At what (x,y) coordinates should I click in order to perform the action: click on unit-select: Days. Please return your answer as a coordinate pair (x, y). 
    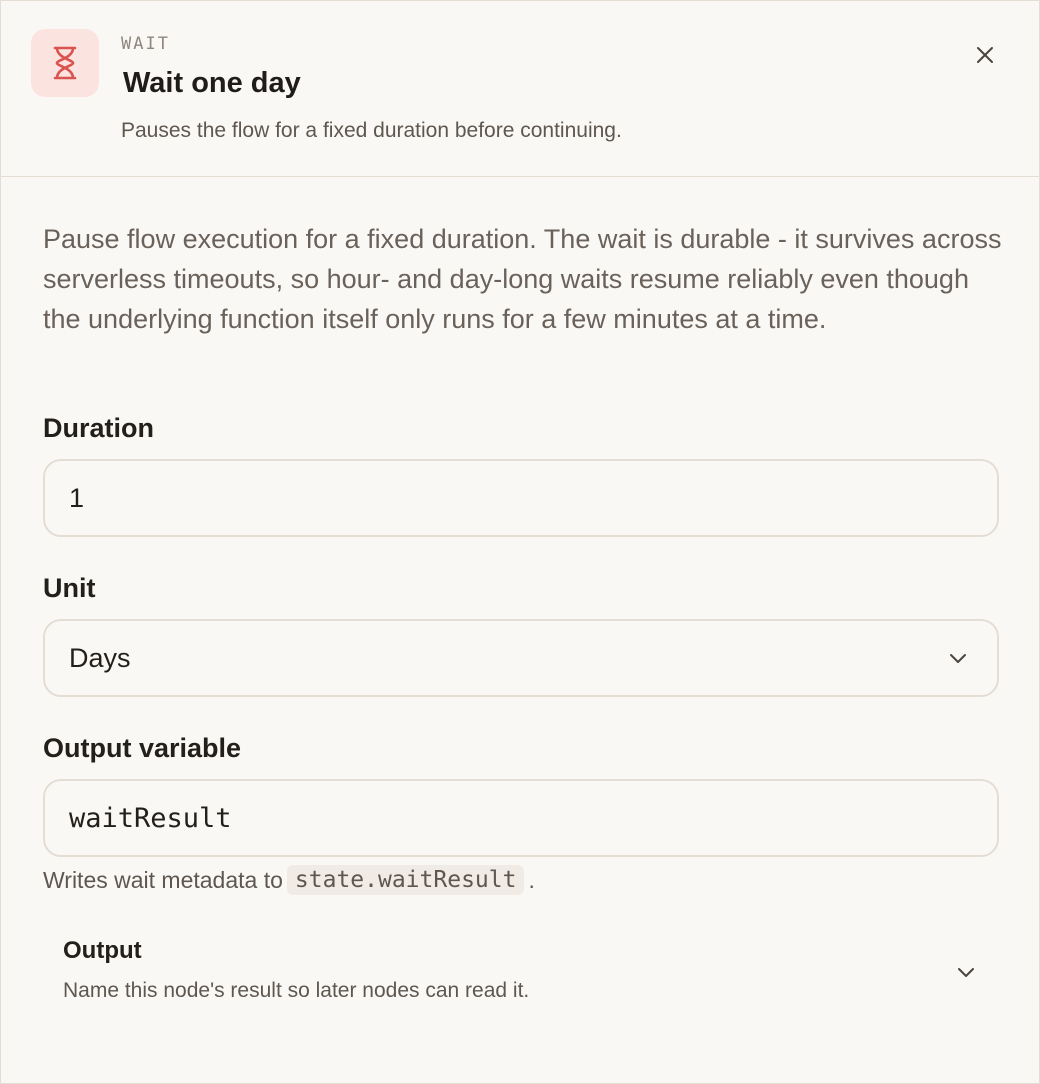
    Looking at the image, I should click on (521, 658).